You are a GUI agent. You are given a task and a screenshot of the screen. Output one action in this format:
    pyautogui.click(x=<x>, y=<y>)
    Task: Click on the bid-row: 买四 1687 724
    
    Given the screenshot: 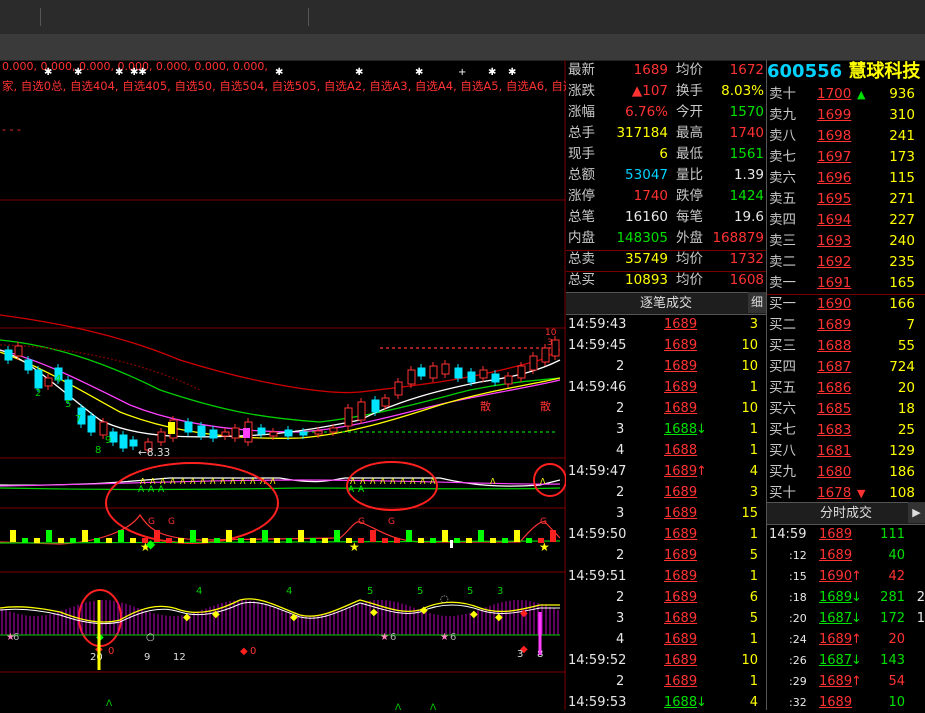 What is the action you would take?
    pyautogui.click(x=846, y=367)
    